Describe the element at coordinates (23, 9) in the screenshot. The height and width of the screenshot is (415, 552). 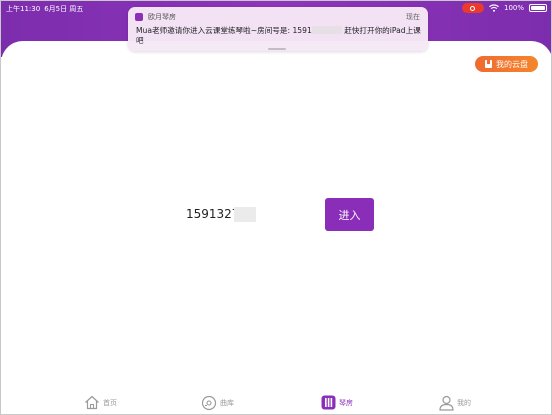
I see `status-time: 上午11:30` at that location.